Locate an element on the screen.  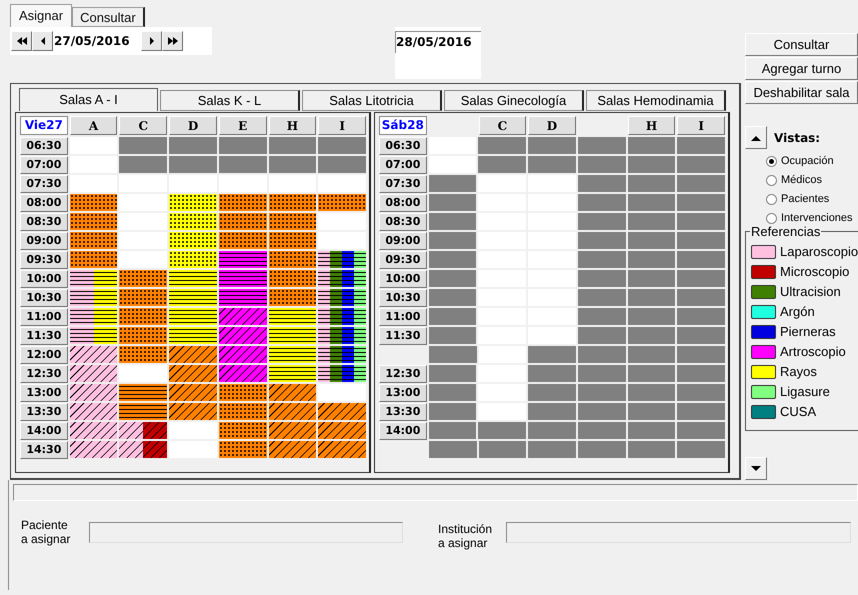
room-tab: Salas K - L is located at coordinates (230, 100).